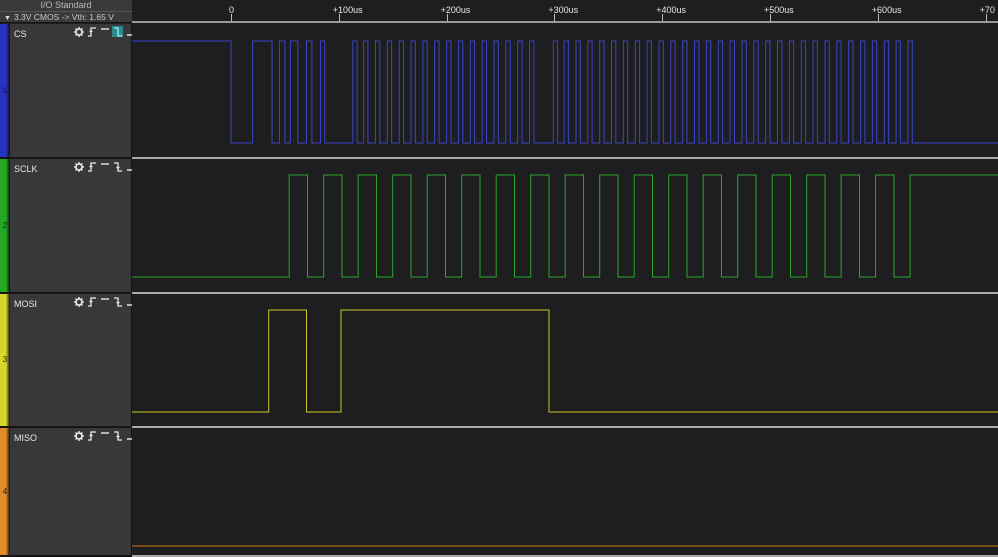 The width and height of the screenshot is (998, 557). What do you see at coordinates (67, 91) in the screenshot?
I see `channel-panel-cs: 1 CS` at bounding box center [67, 91].